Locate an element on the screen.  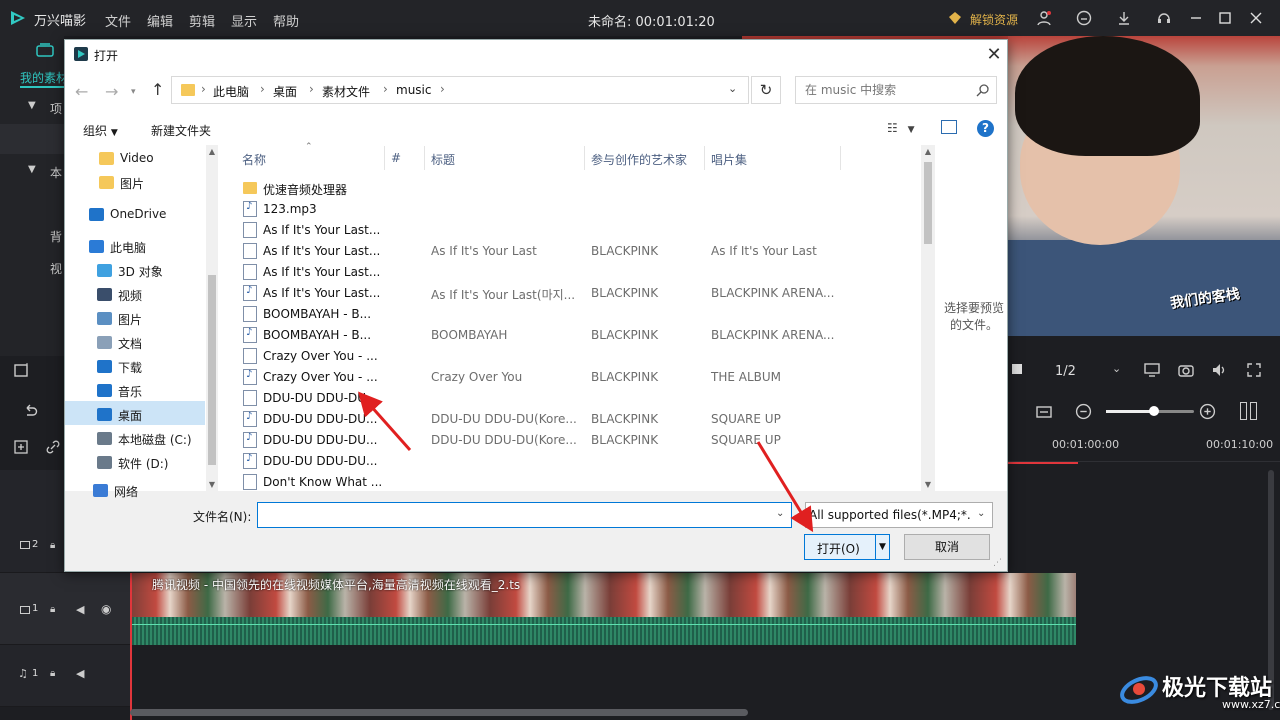
organize-button: 组织 ▼ is located at coordinates (100, 130).